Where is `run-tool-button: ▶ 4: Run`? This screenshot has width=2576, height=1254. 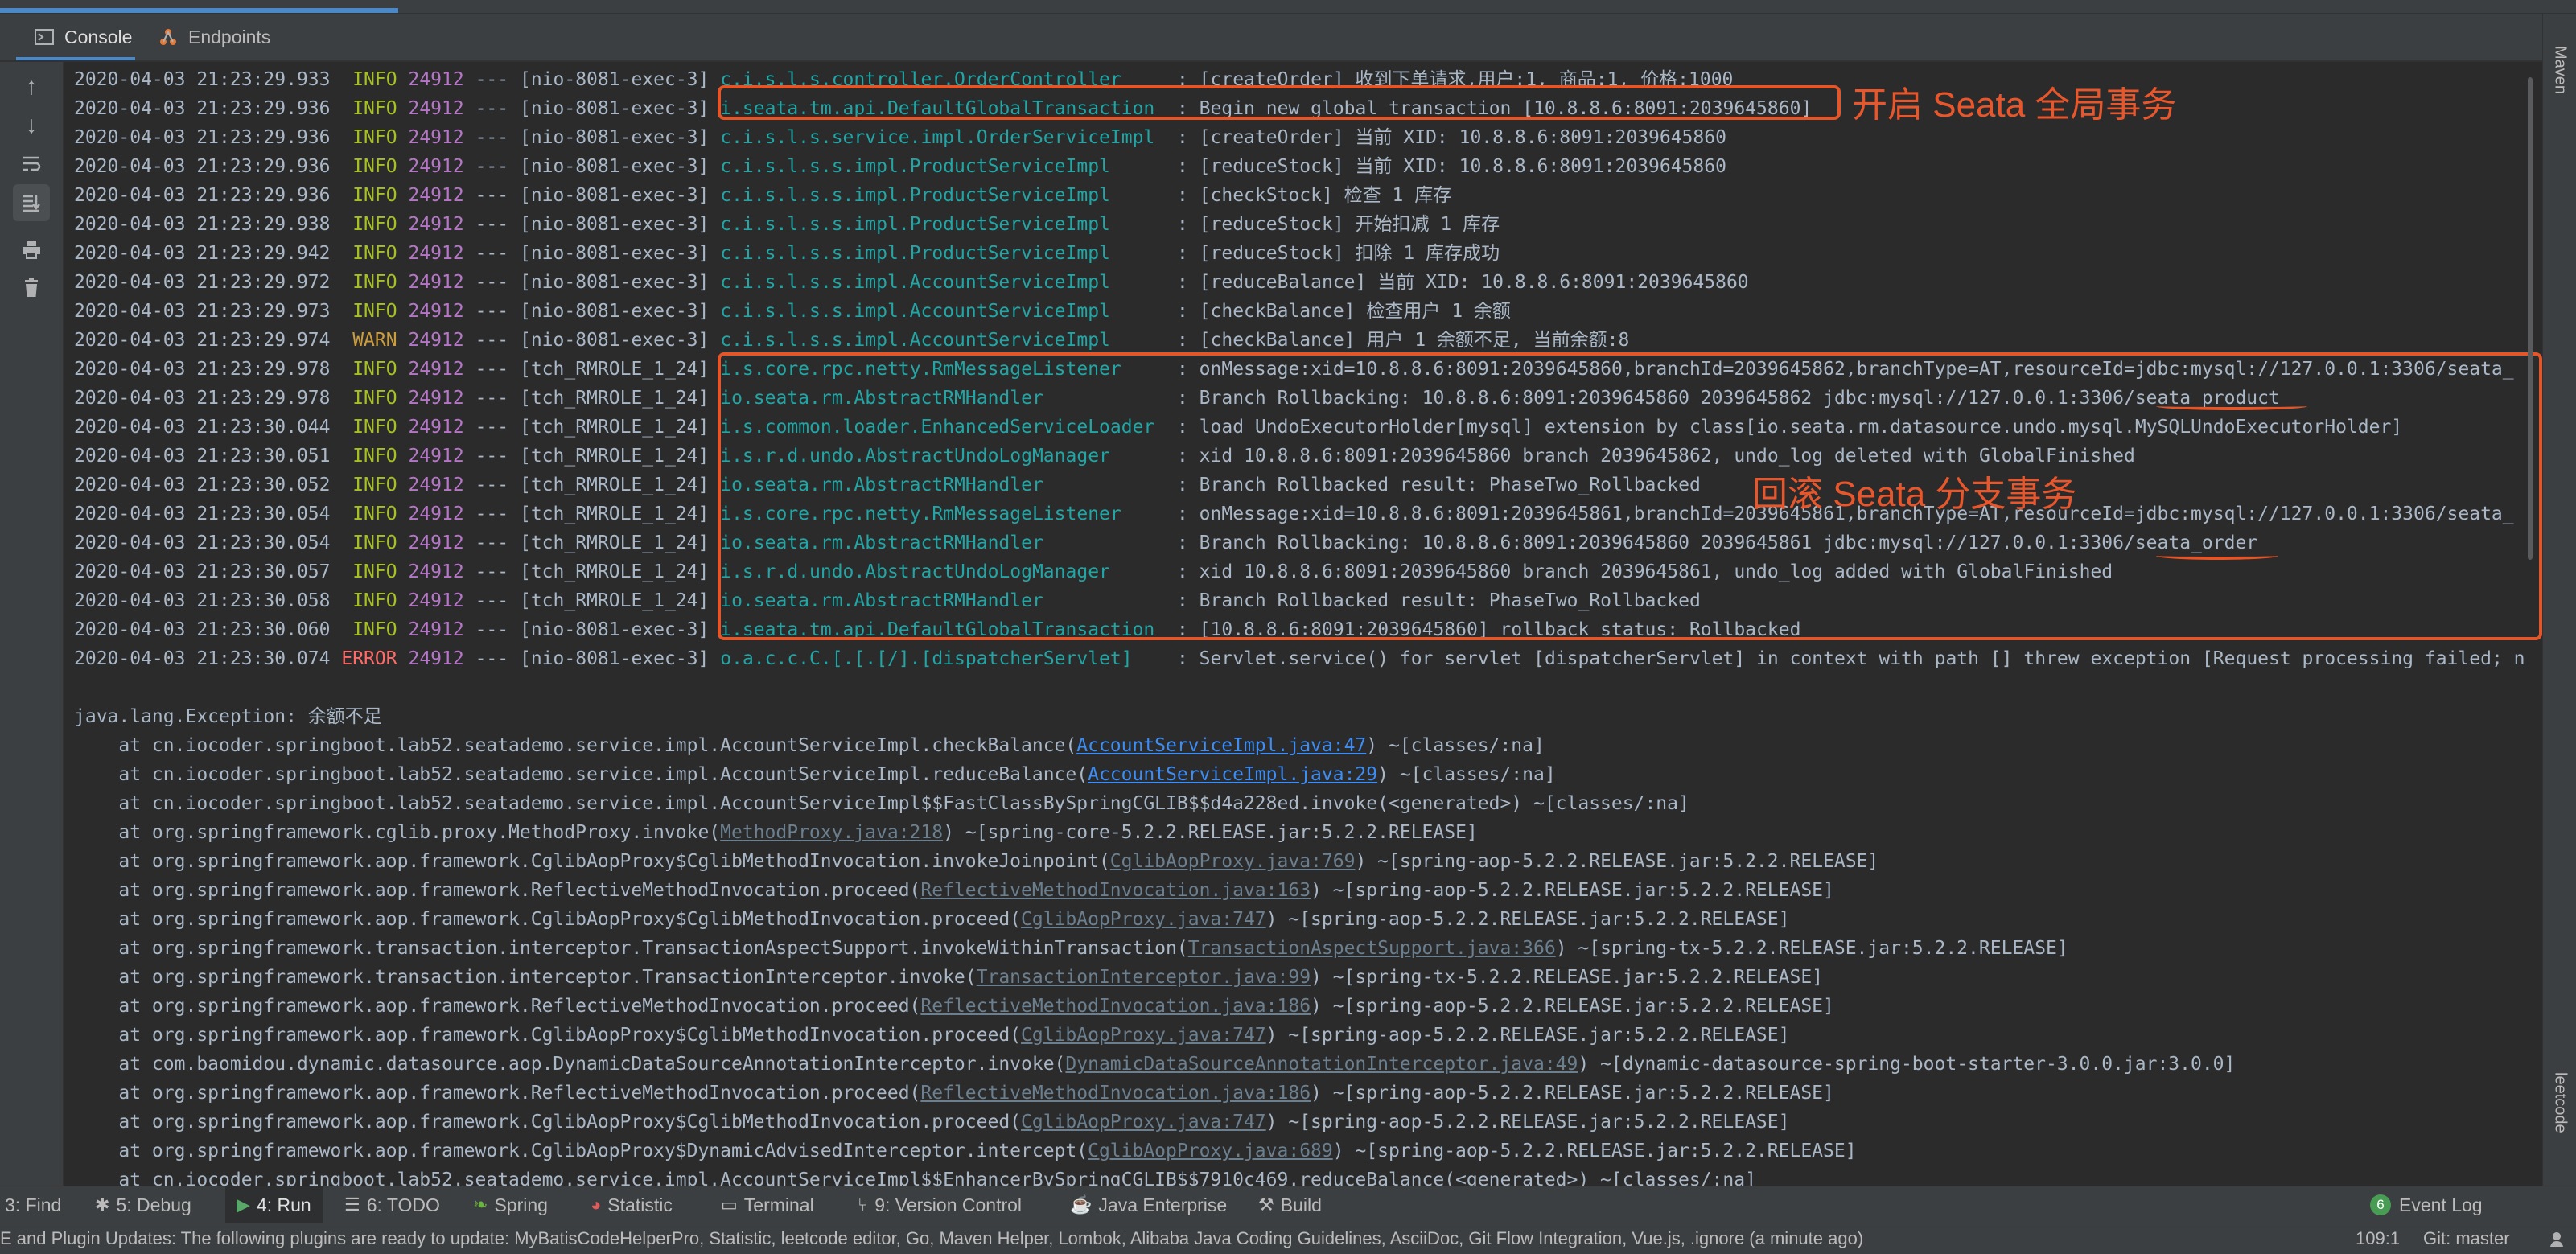 run-tool-button: ▶ 4: Run is located at coordinates (274, 1204).